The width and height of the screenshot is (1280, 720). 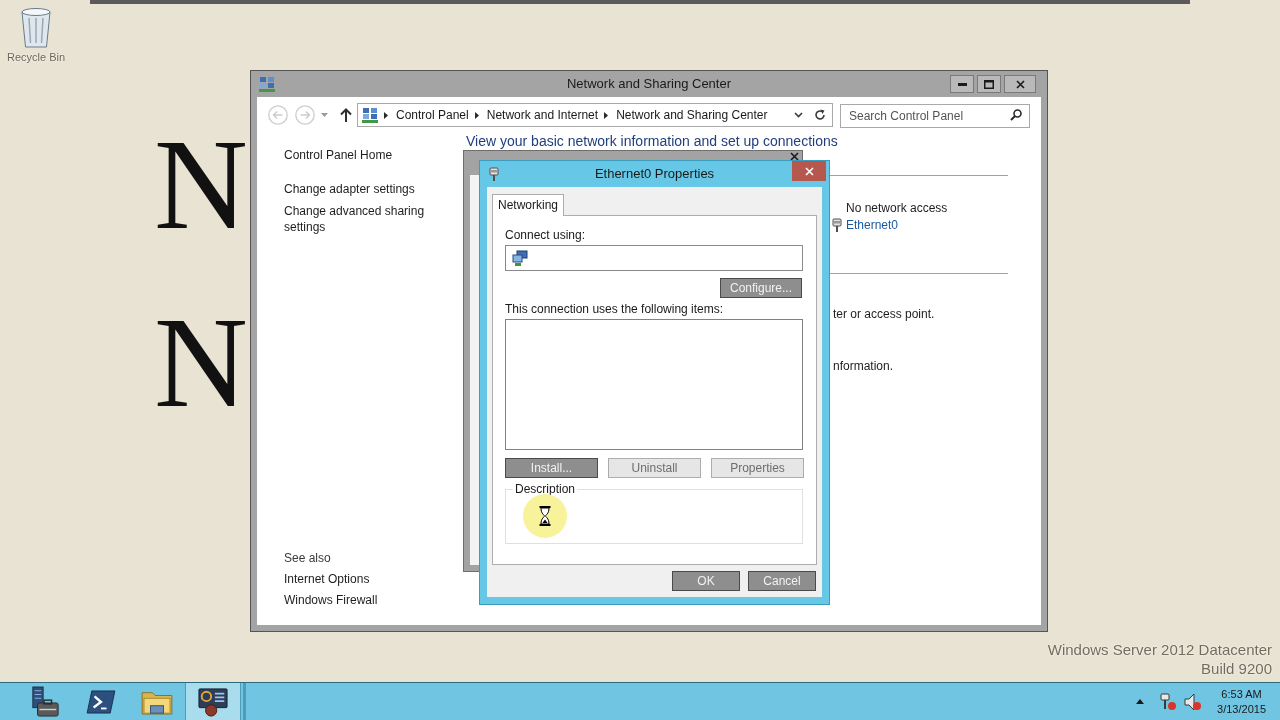 What do you see at coordinates (1236, 668) in the screenshot?
I see `build-text: Build 9200` at bounding box center [1236, 668].